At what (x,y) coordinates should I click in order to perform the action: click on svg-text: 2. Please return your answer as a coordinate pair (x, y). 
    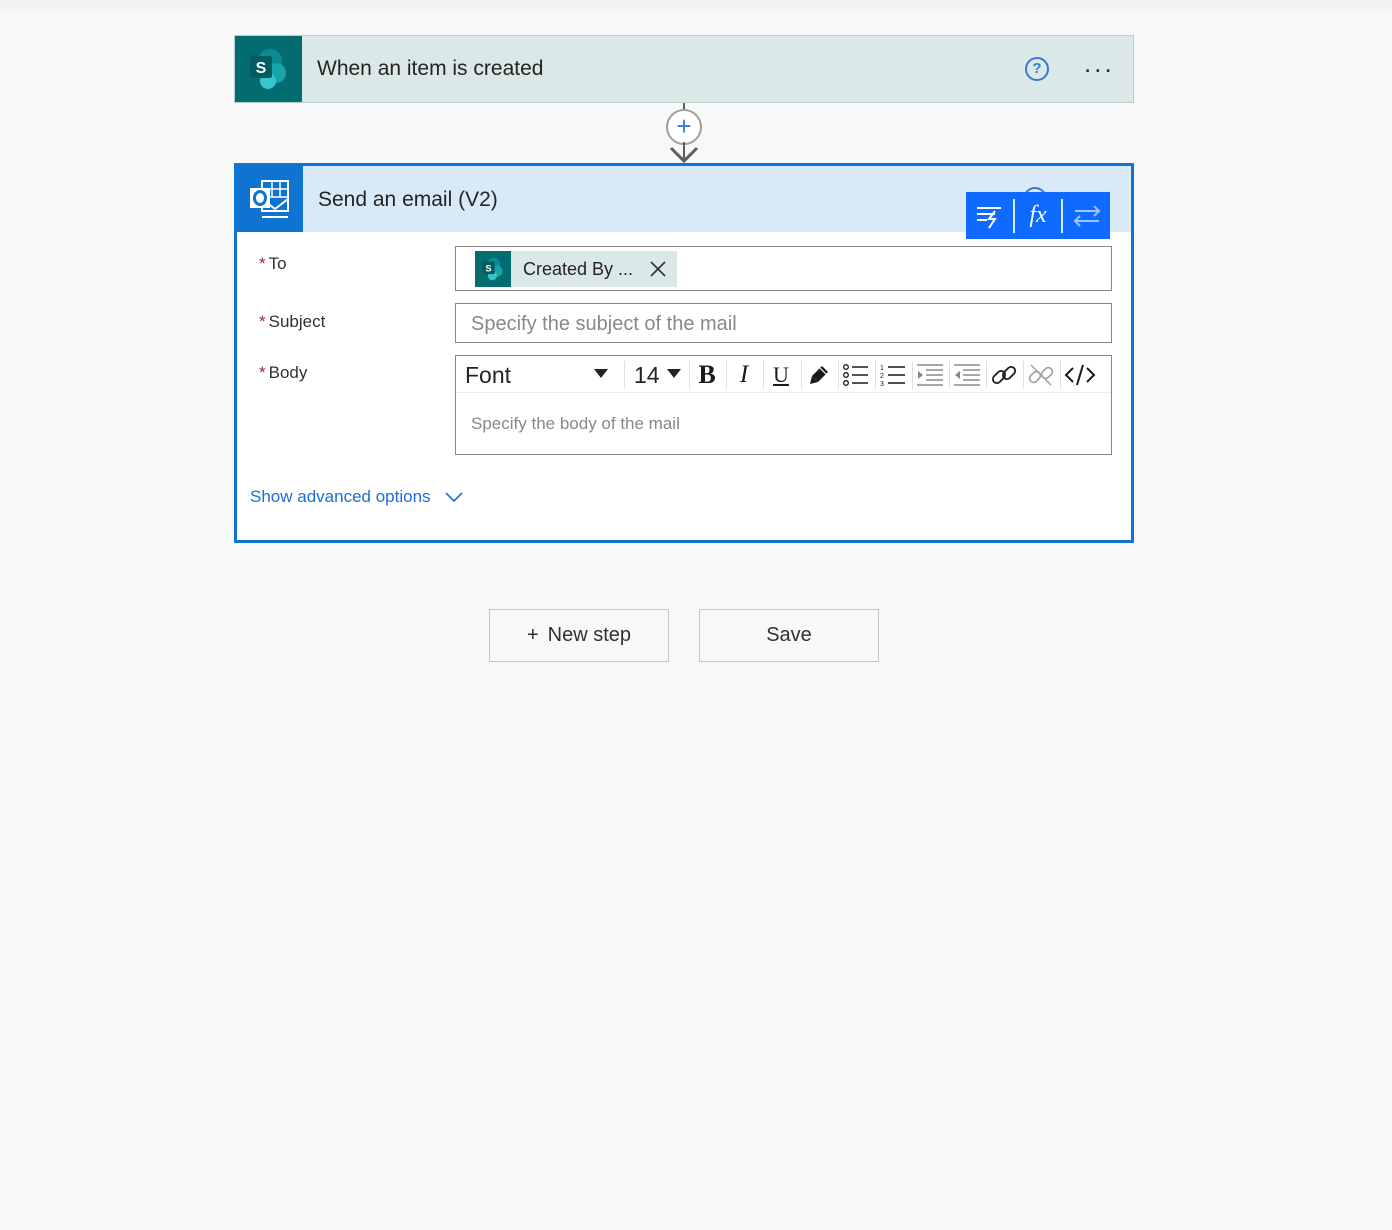
    Looking at the image, I should click on (882, 376).